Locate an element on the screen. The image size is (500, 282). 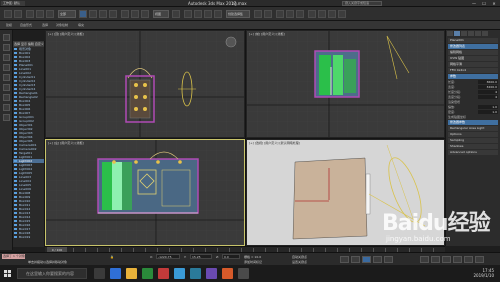
percent-snap-icon is located at coordinates (208, 14).